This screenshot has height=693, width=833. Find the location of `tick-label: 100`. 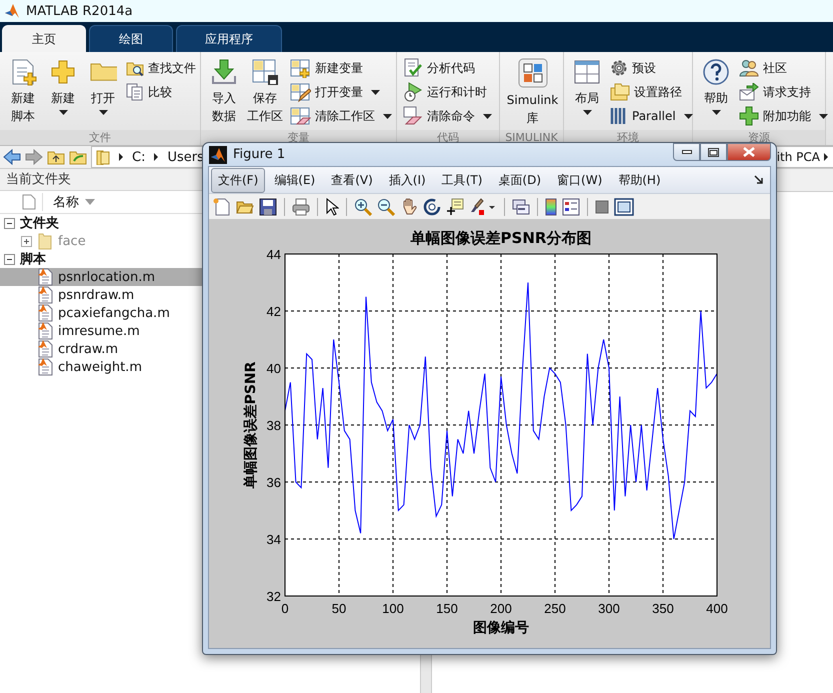

tick-label: 100 is located at coordinates (393, 608).